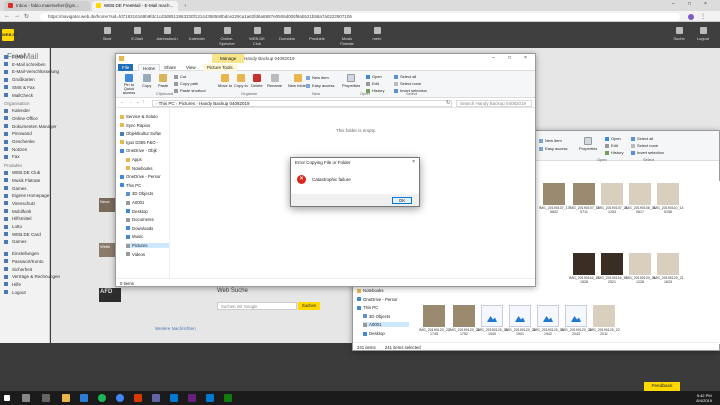  Describe the element at coordinates (614, 152) in the screenshot. I see `history-button: History` at that location.